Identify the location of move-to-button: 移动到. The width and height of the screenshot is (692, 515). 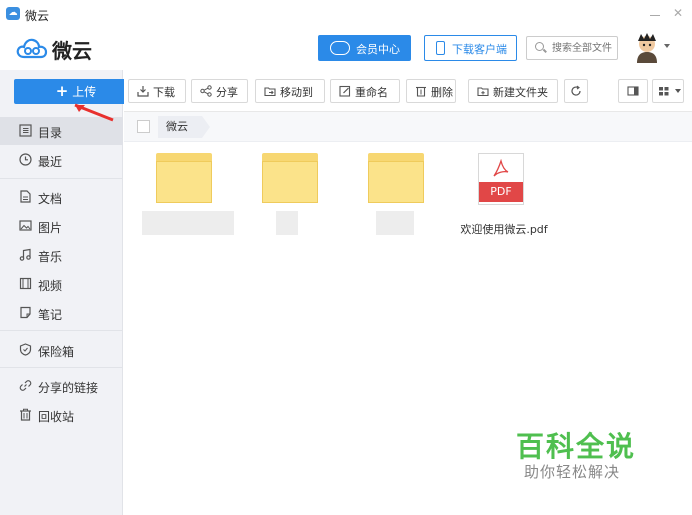
(290, 91).